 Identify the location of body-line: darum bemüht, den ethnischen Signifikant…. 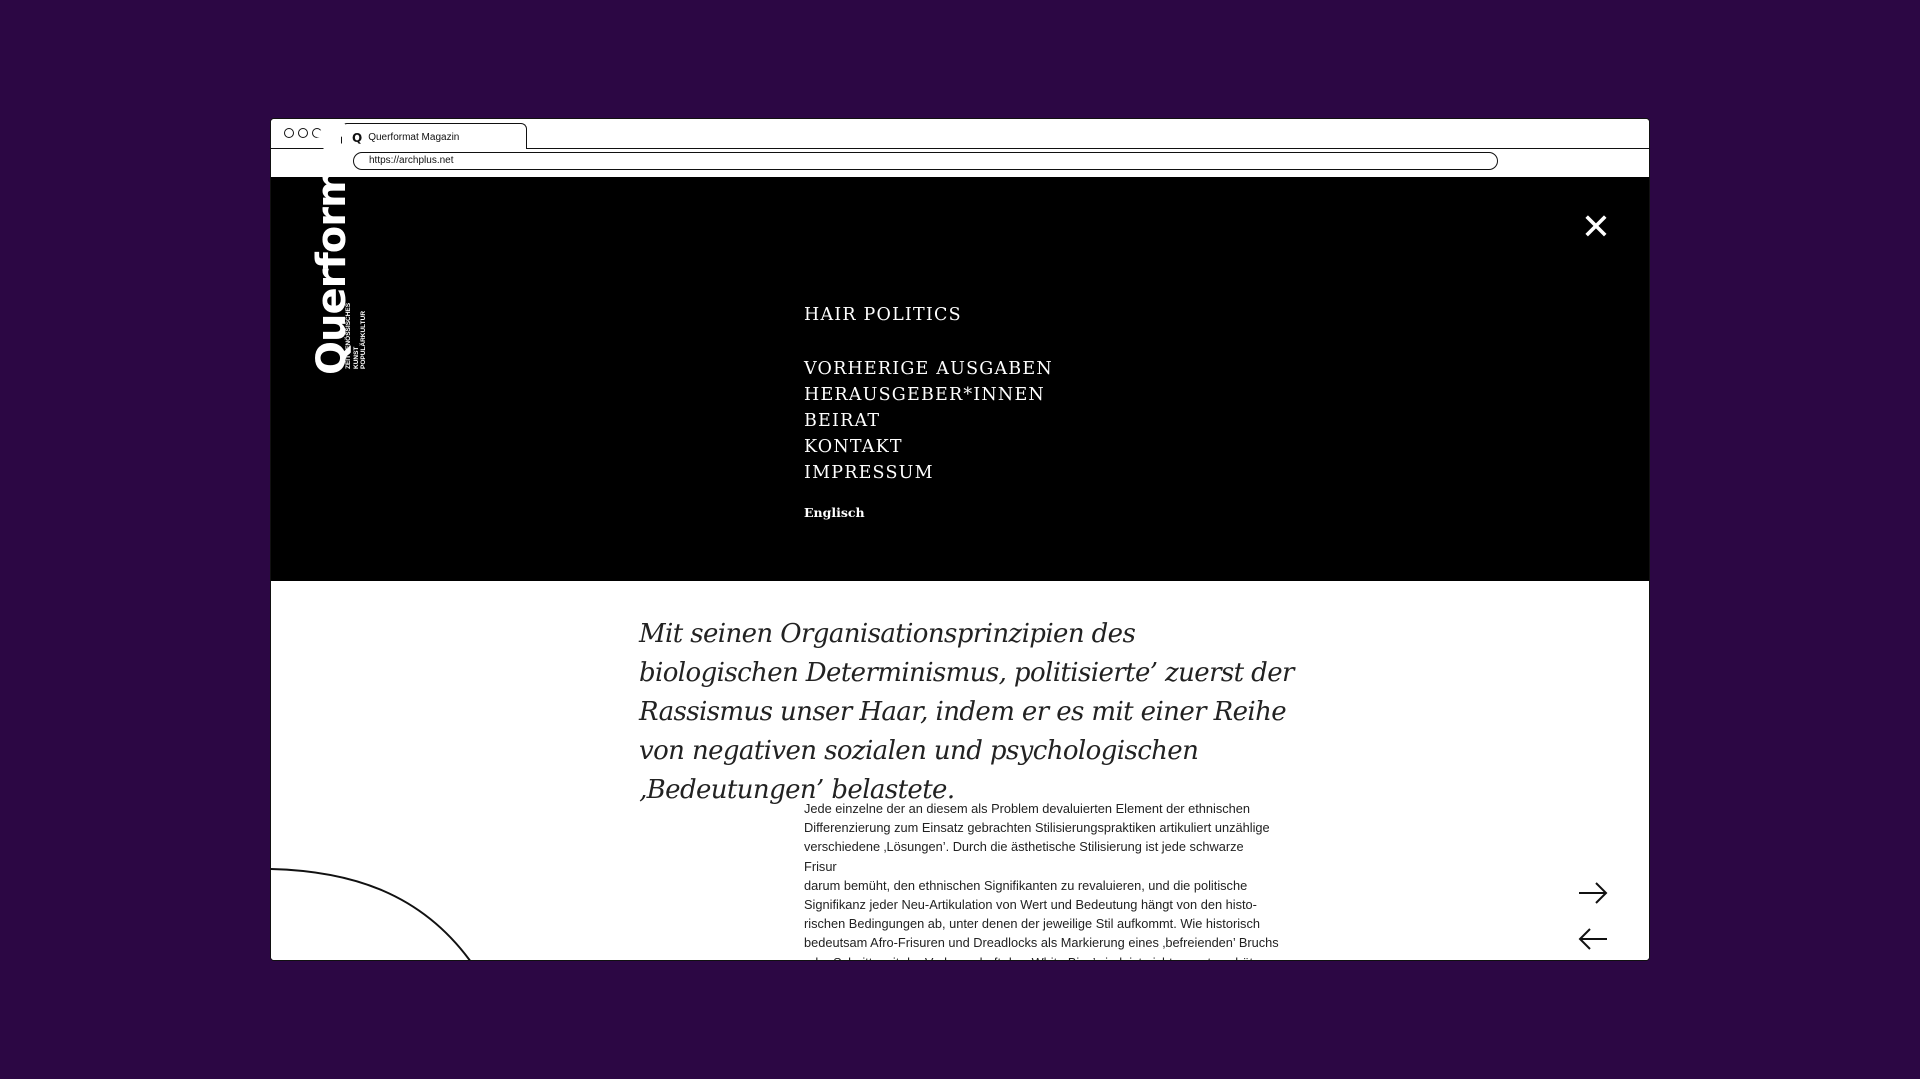
(1026, 885).